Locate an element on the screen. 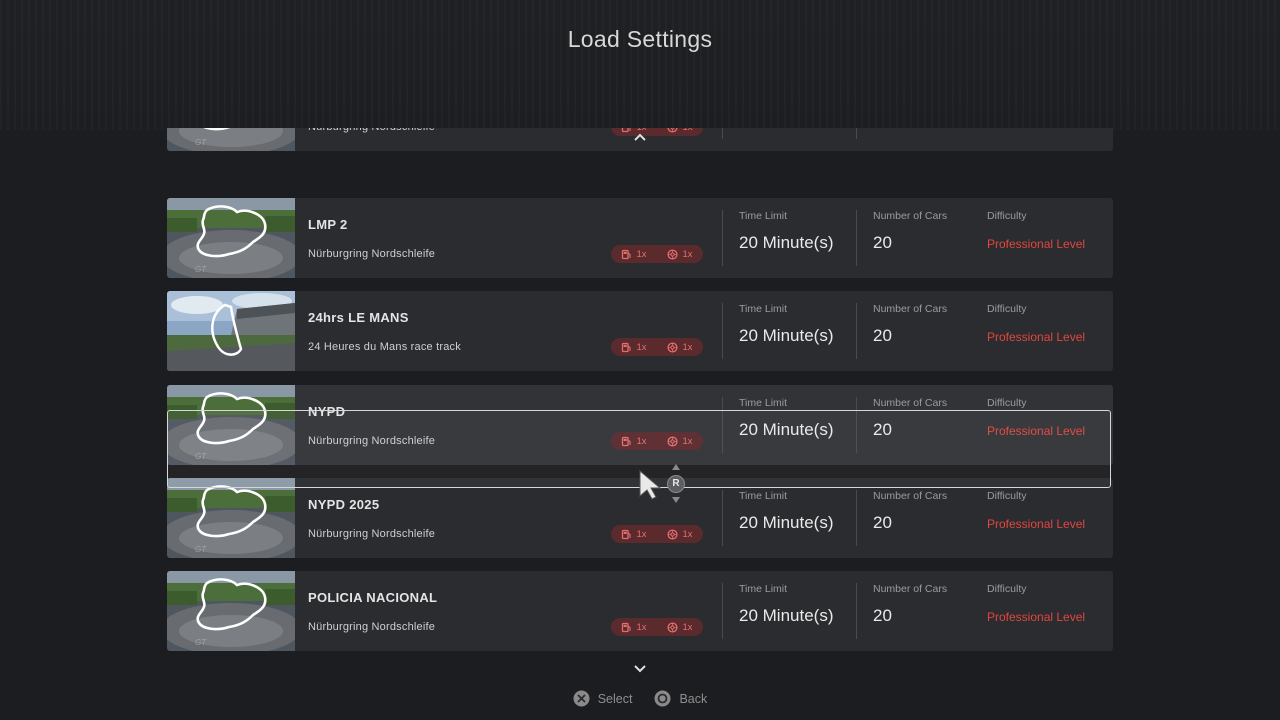  back-hint: Back is located at coordinates (680, 698).